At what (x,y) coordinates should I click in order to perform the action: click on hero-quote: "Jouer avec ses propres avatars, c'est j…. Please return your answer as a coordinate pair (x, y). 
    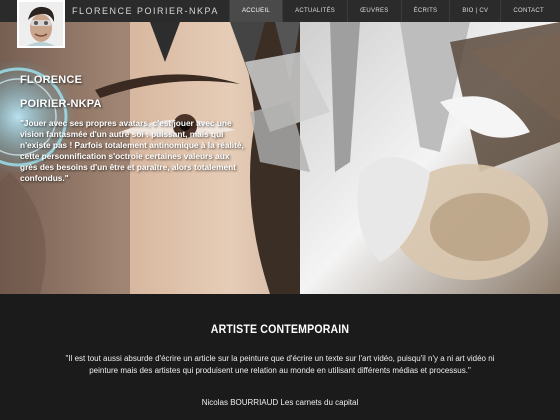
    Looking at the image, I should click on (132, 151).